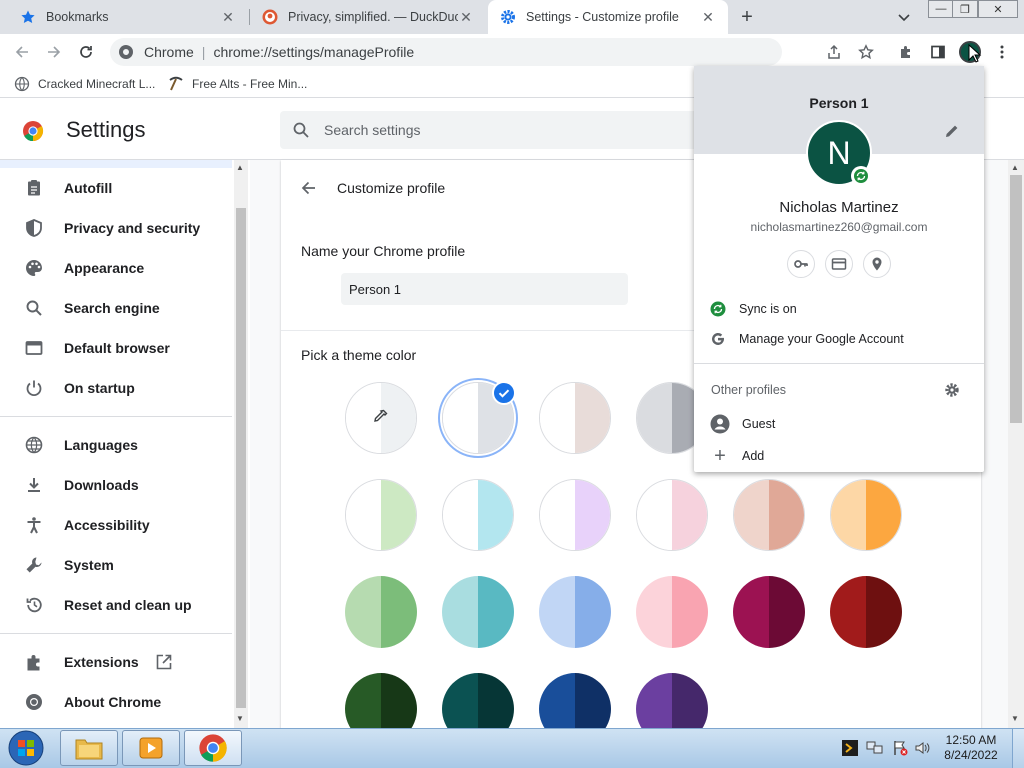 The height and width of the screenshot is (768, 1024). What do you see at coordinates (116, 445) in the screenshot?
I see `sidebar-item-languages: Languages` at bounding box center [116, 445].